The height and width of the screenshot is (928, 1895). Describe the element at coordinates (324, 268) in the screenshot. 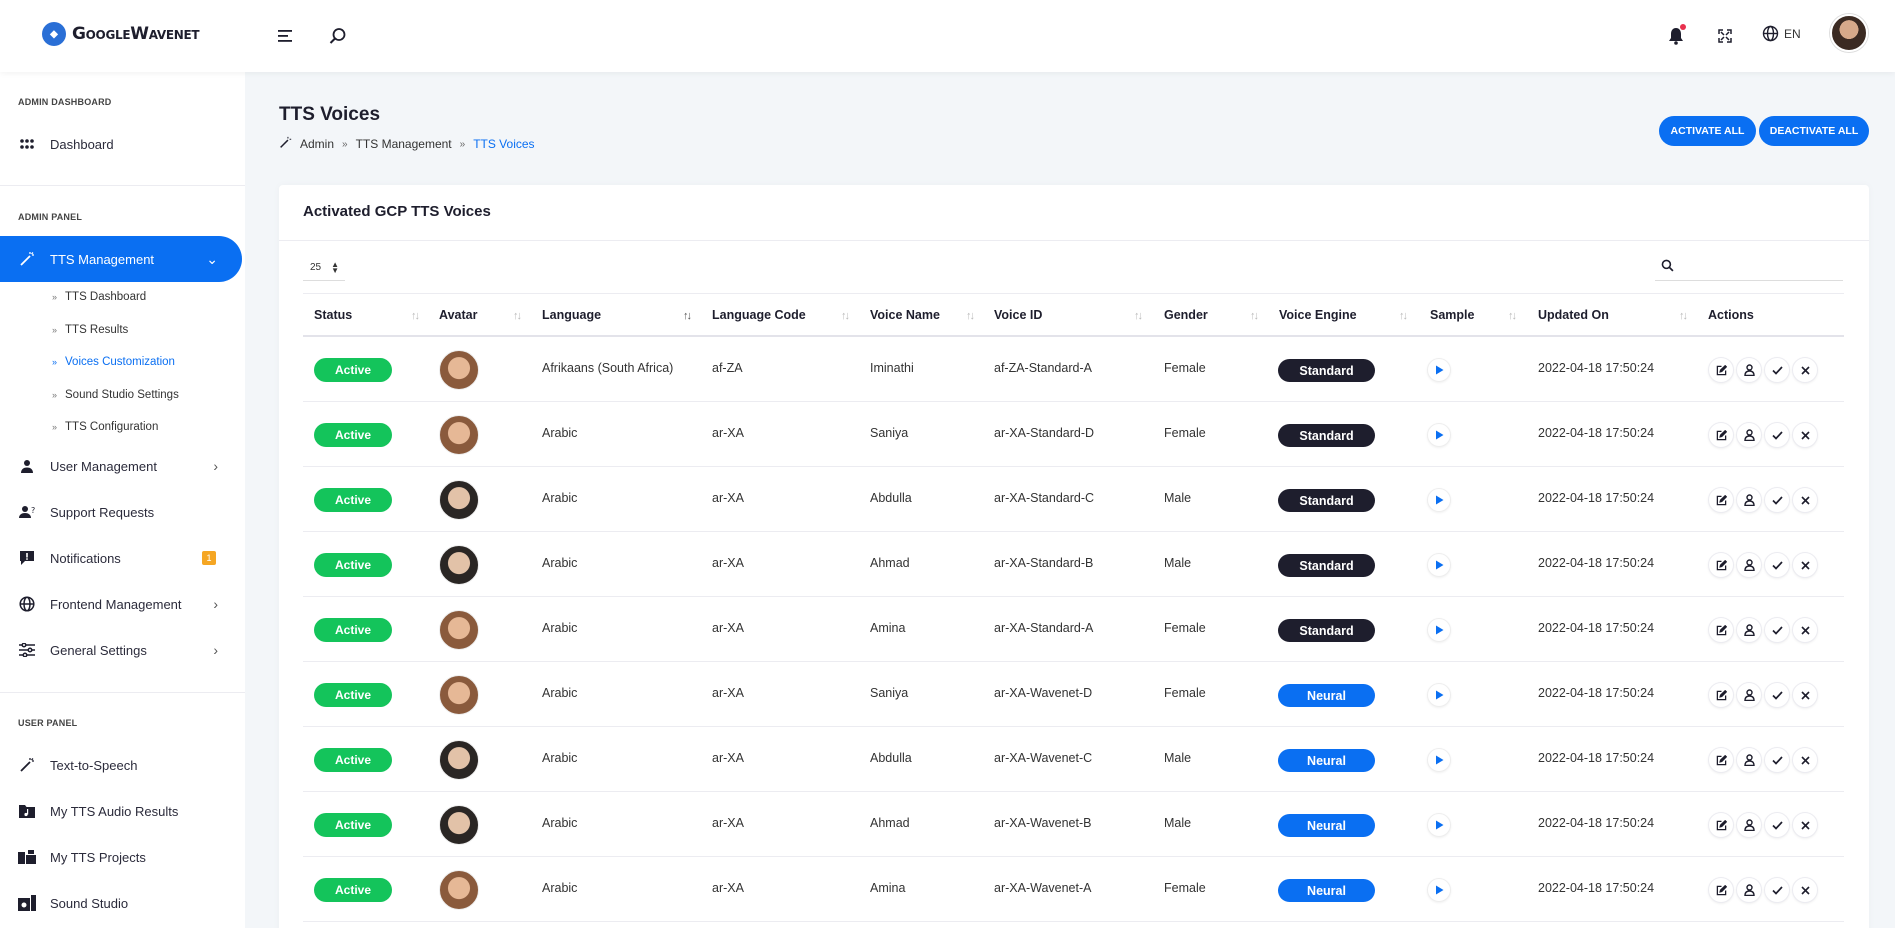

I see `per-page-select: 25 ▲ ▼` at that location.